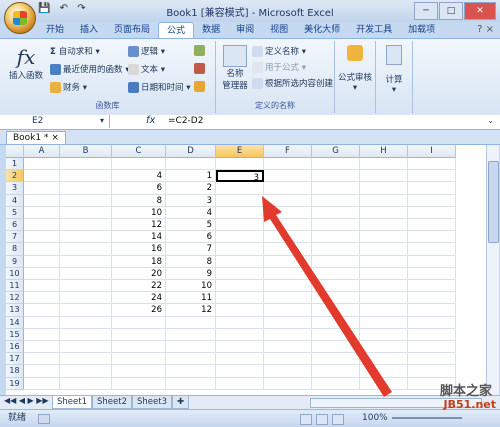 The width and height of the screenshot is (500, 427). Describe the element at coordinates (86, 212) in the screenshot. I see `cell-b5` at that location.